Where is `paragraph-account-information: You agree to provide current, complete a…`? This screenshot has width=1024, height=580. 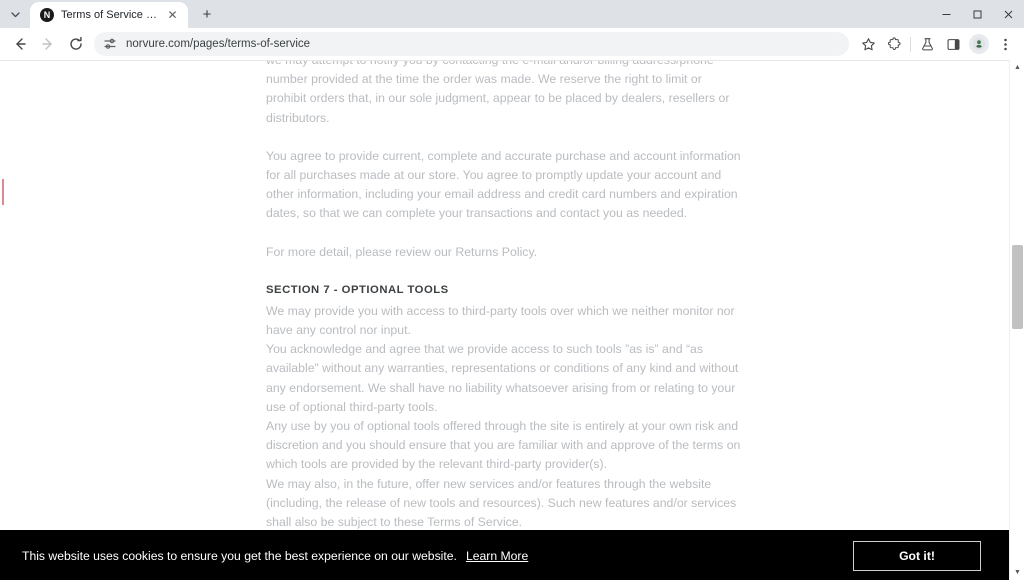
paragraph-account-information: You agree to provide current, complete a… is located at coordinates (503, 184).